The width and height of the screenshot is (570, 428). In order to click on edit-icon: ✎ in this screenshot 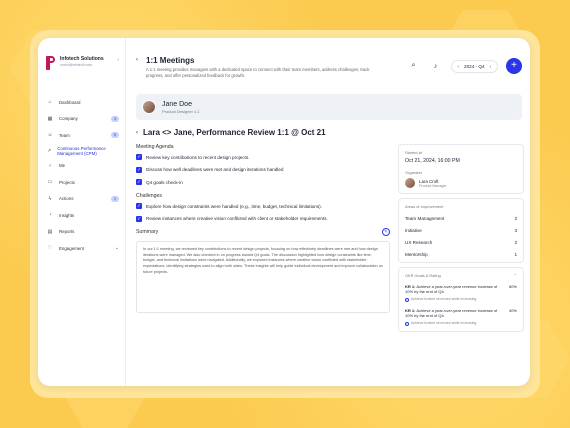, I will do `click(386, 232)`.